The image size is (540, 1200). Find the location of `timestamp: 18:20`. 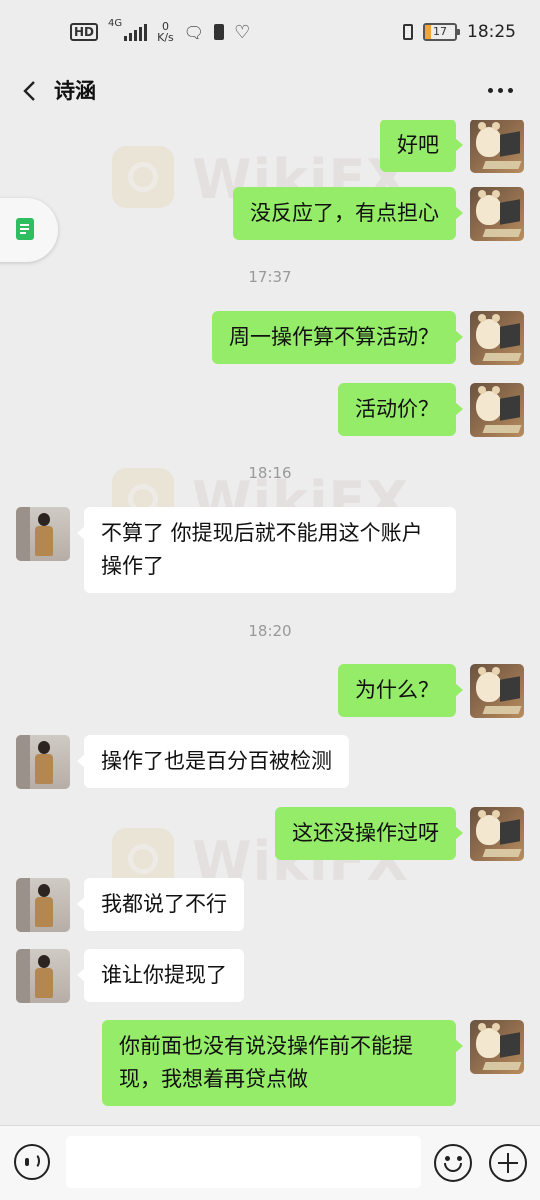

timestamp: 18:20 is located at coordinates (270, 631).